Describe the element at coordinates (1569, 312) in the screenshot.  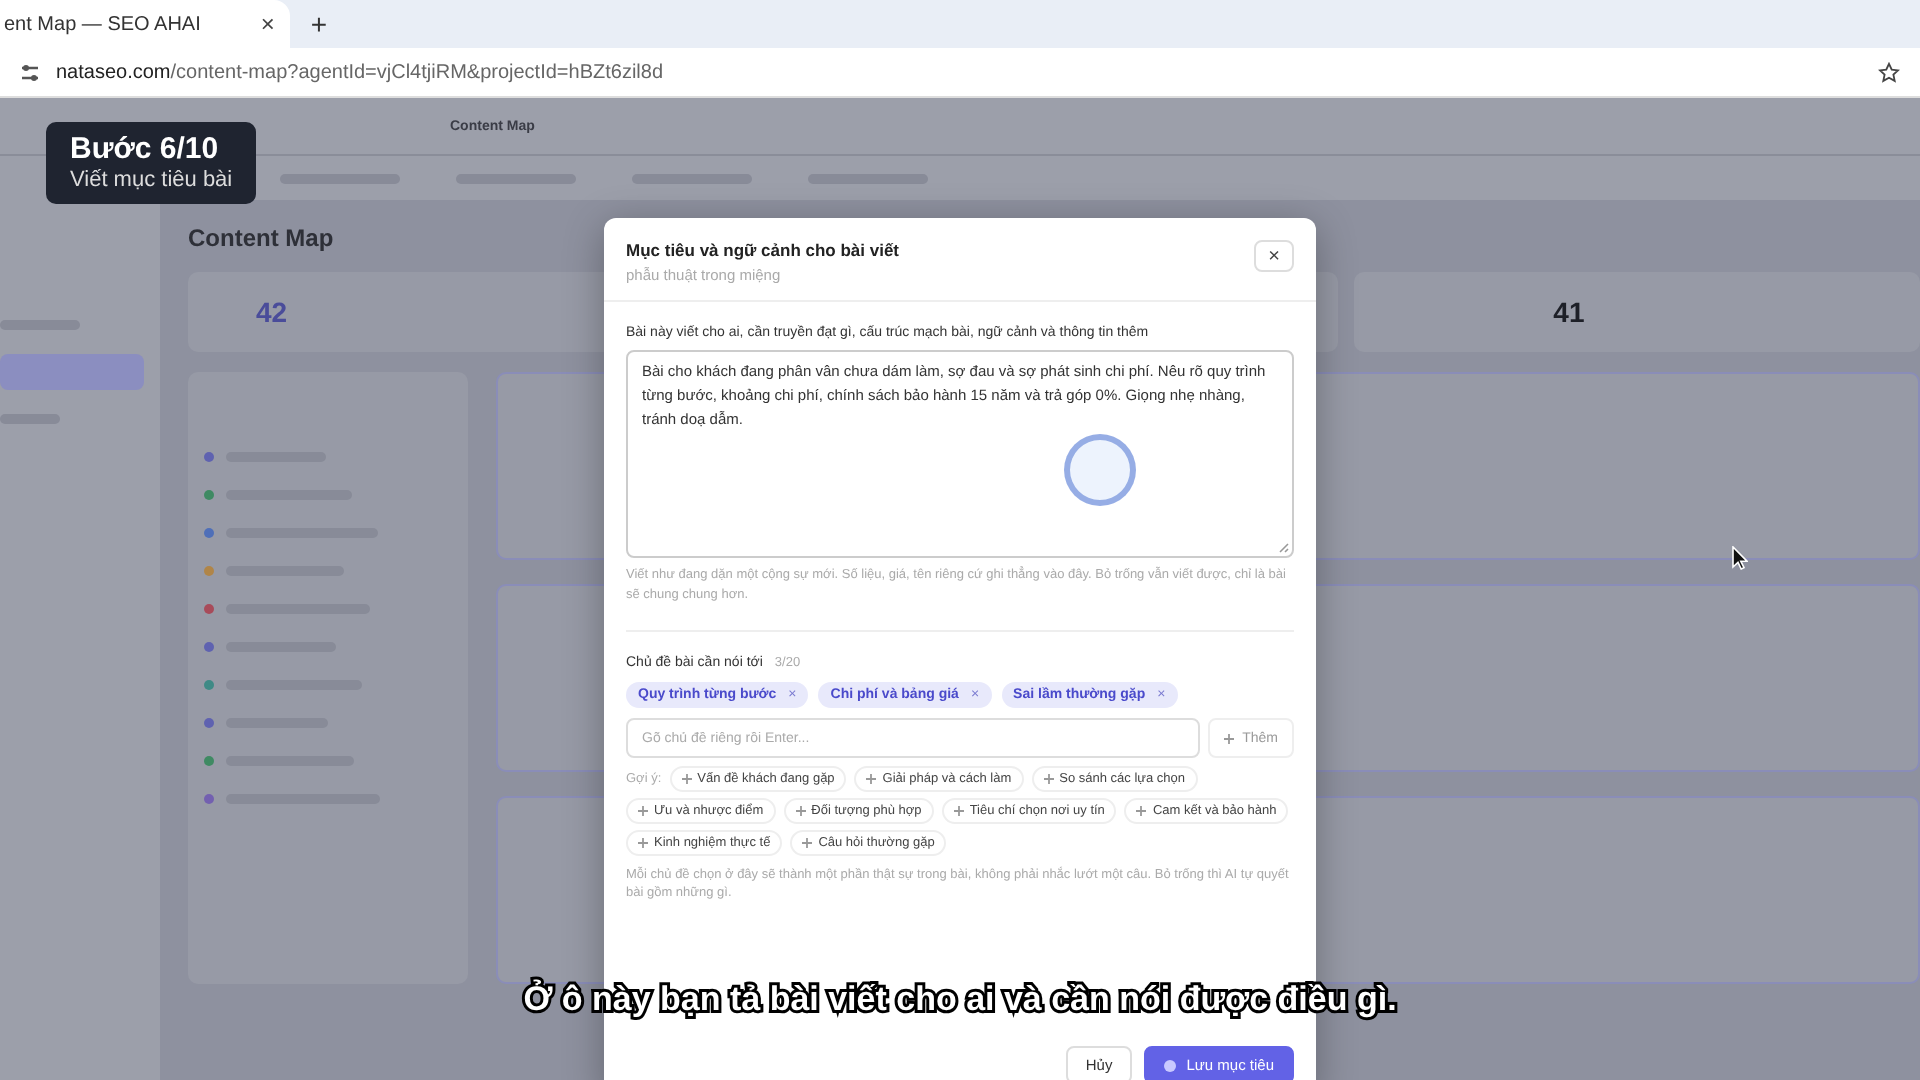
I see `stat-value: 41` at that location.